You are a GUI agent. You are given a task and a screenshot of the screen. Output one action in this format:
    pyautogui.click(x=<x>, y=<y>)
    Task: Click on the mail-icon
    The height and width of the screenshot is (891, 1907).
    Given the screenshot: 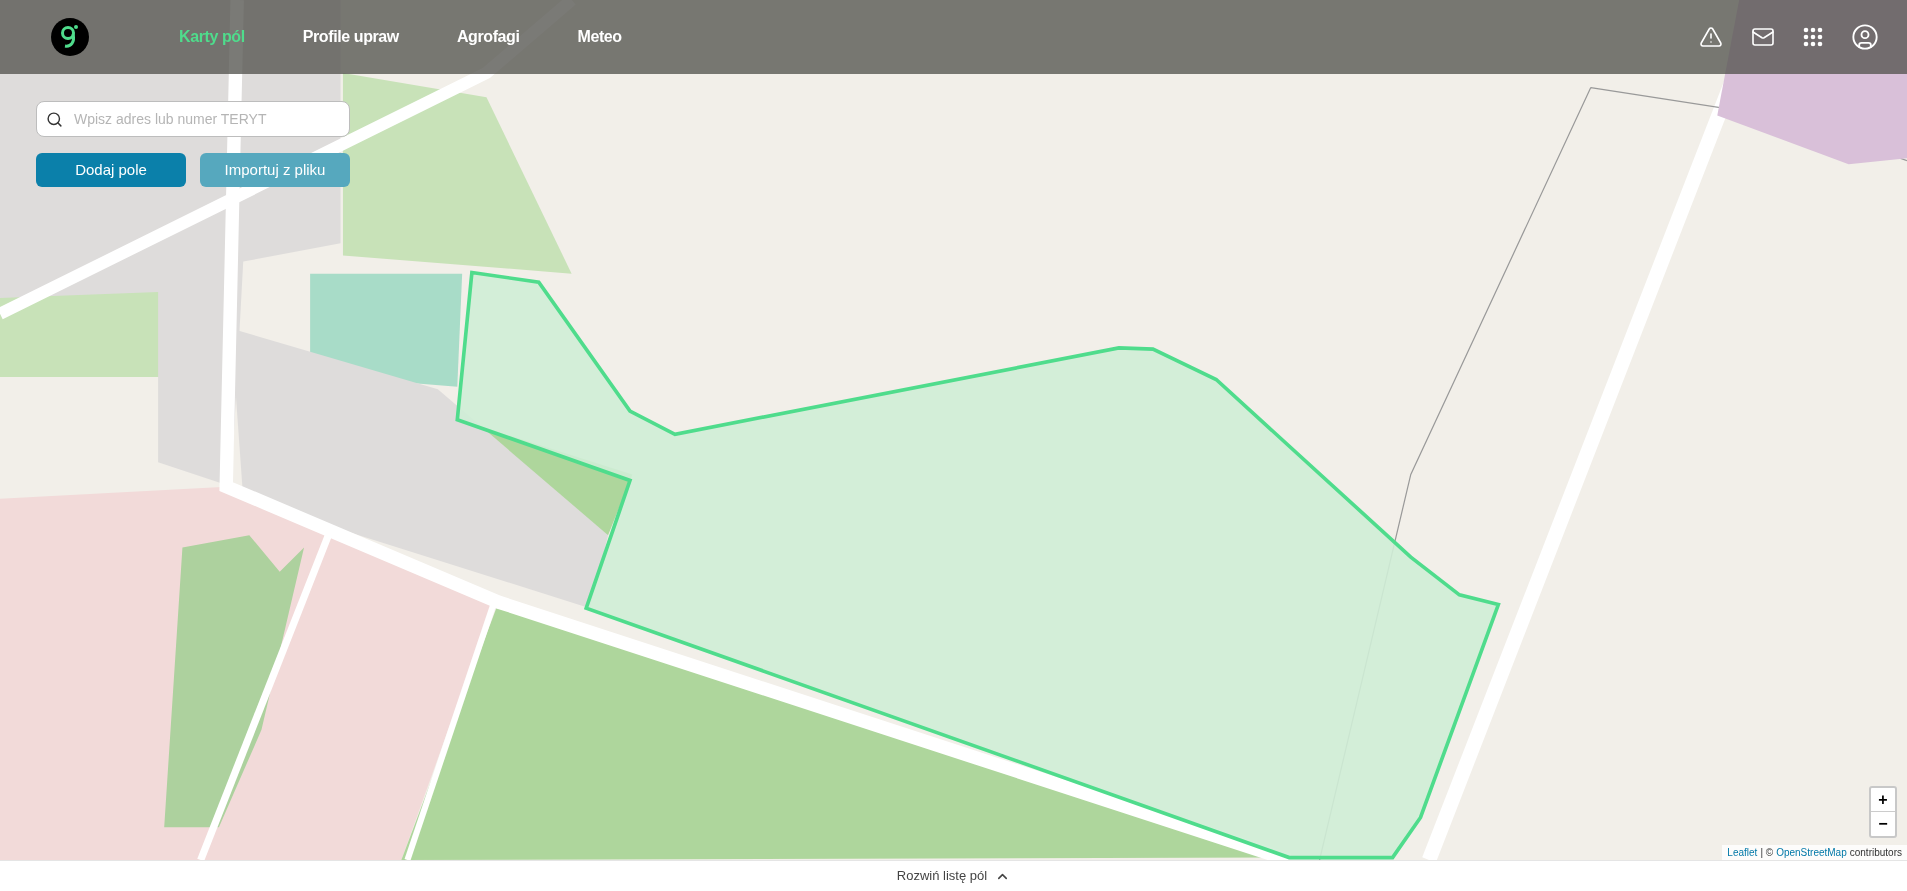 What is the action you would take?
    pyautogui.click(x=1763, y=37)
    